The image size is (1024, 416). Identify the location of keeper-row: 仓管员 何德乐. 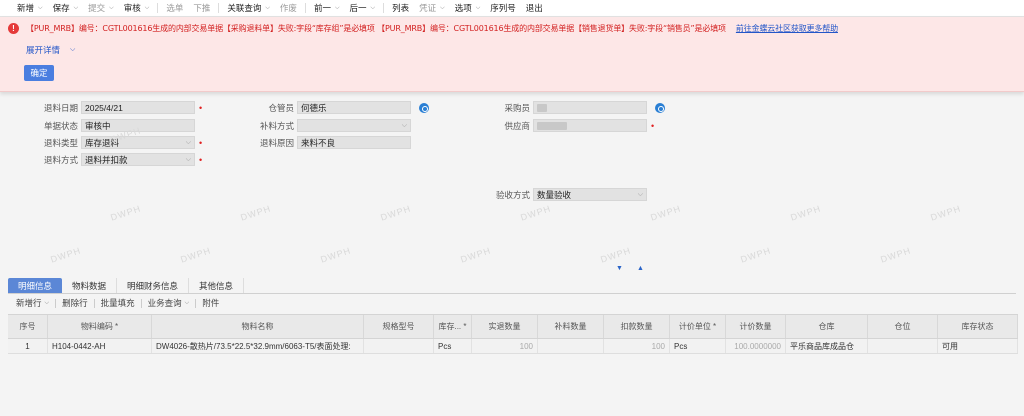
(344, 107).